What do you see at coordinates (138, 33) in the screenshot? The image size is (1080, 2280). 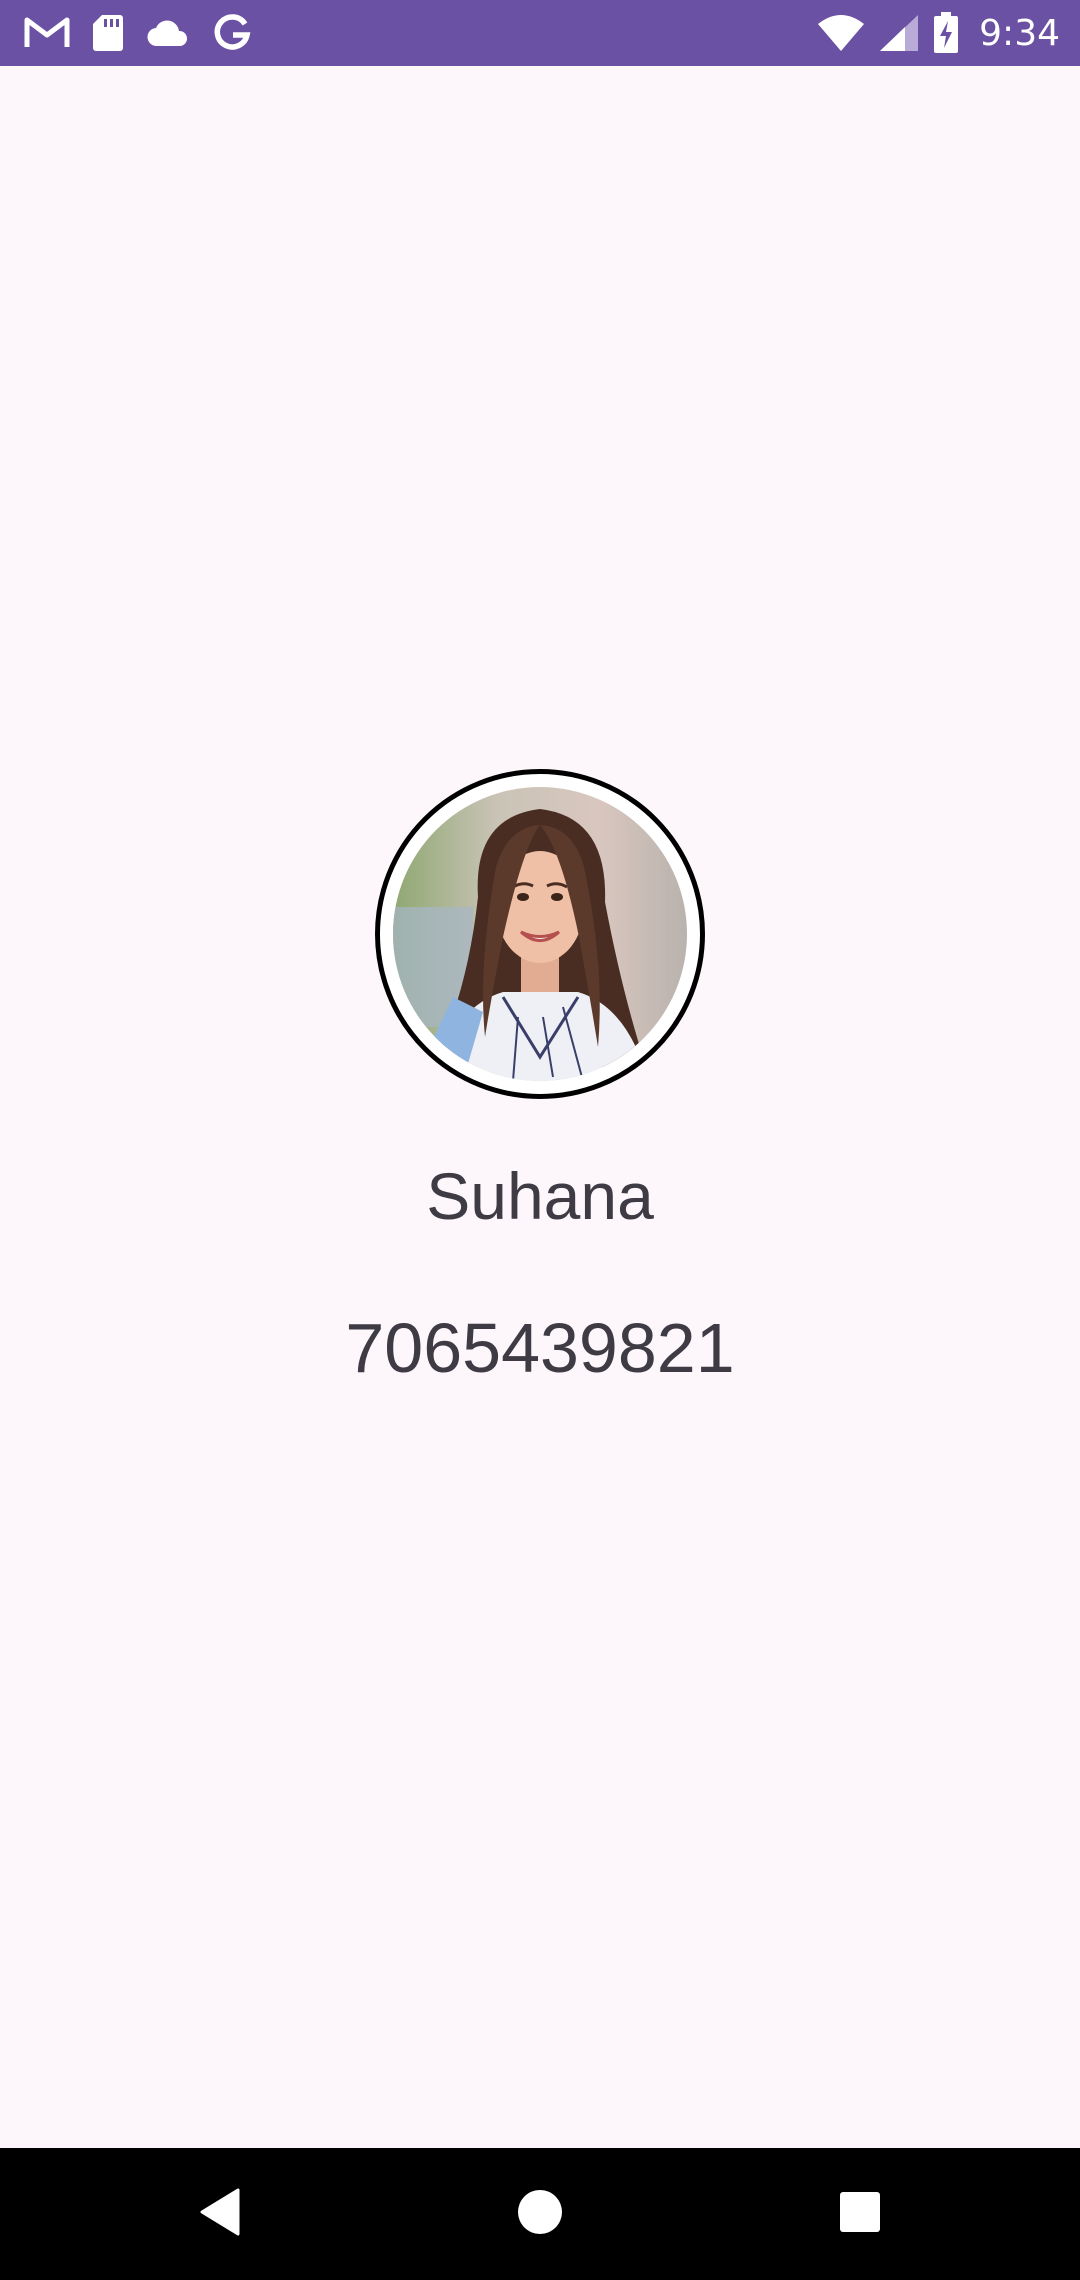 I see `notification-icons` at bounding box center [138, 33].